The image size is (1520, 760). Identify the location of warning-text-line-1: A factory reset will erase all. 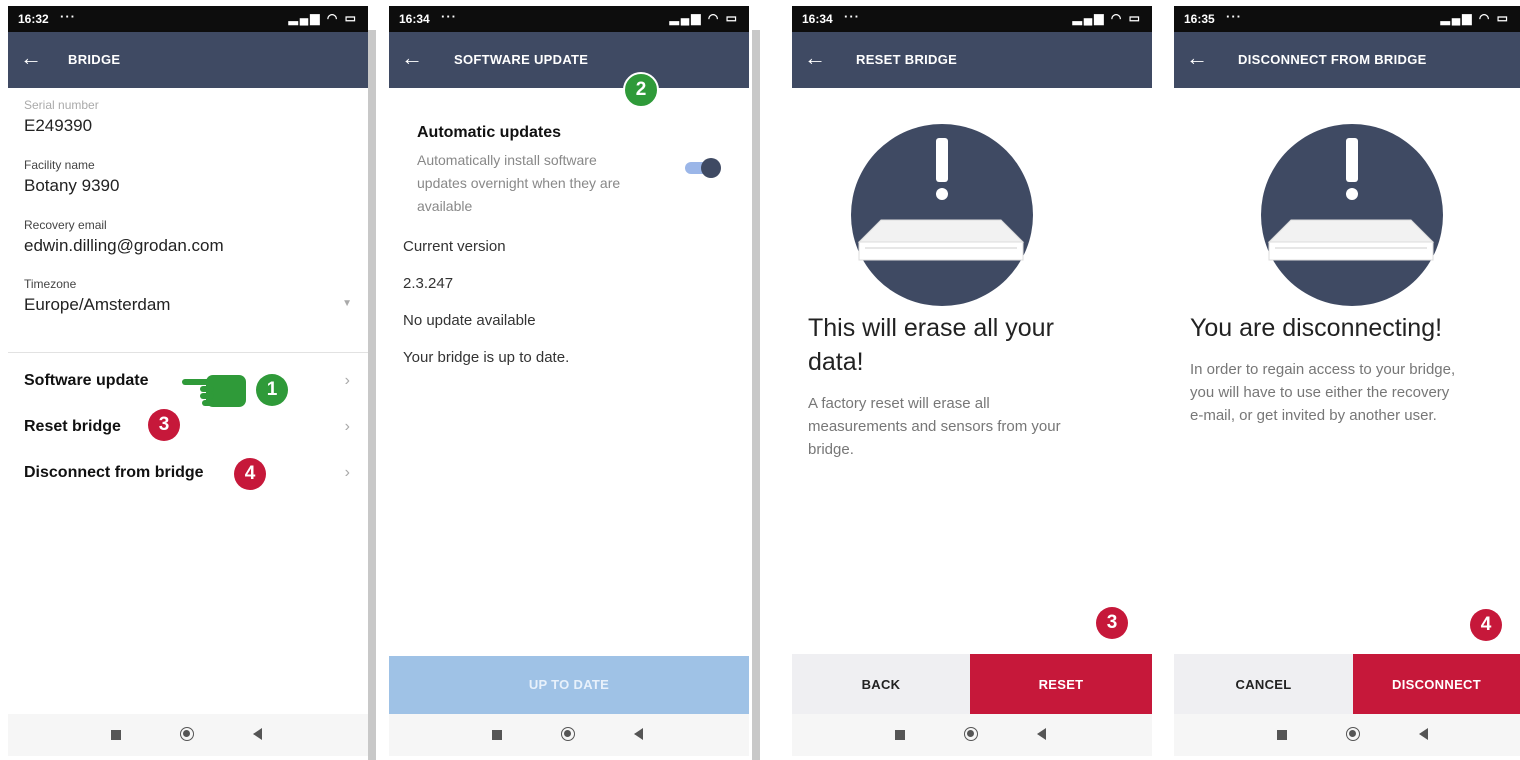
(899, 403).